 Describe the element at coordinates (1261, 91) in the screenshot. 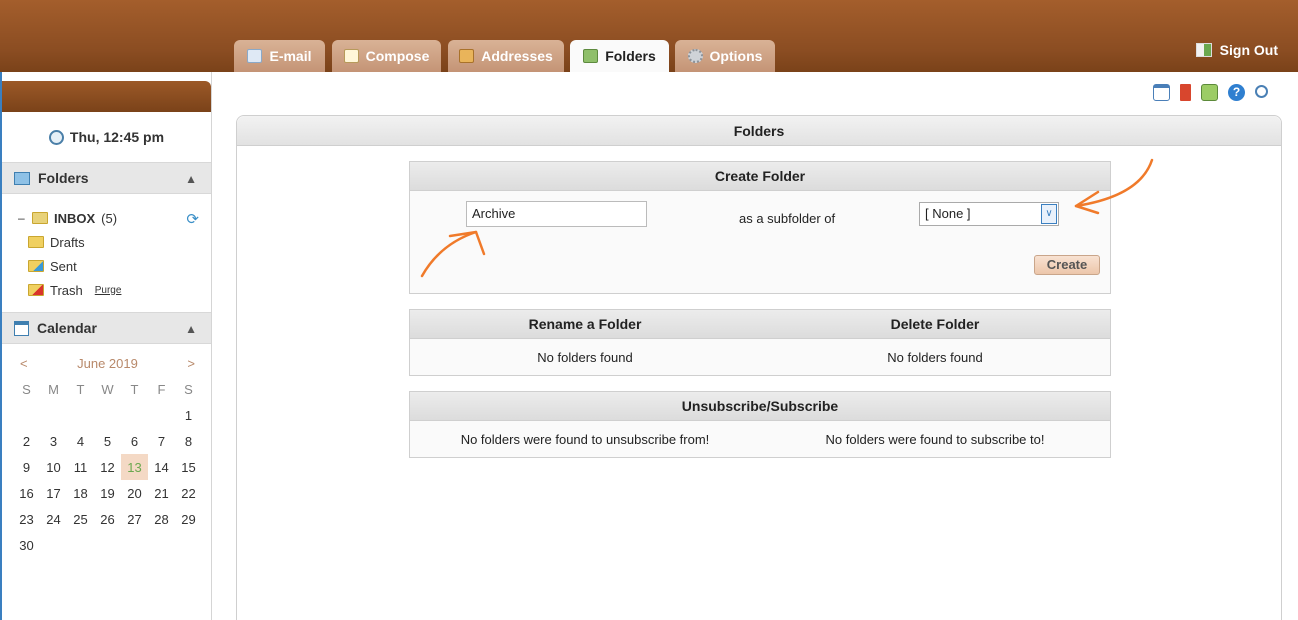

I see `search-icon` at that location.